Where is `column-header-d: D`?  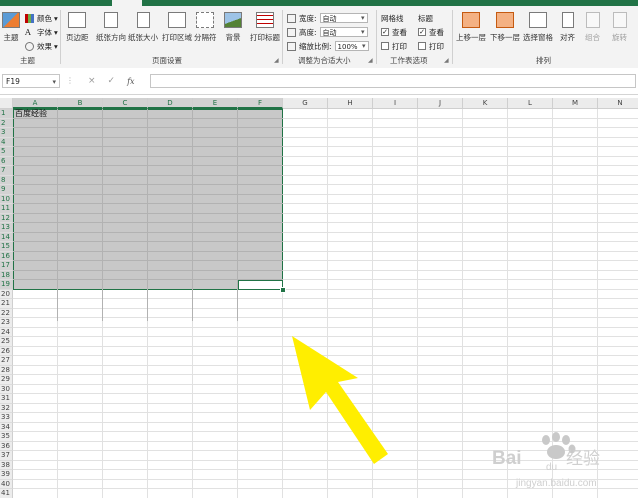
column-header-d: D is located at coordinates (170, 103).